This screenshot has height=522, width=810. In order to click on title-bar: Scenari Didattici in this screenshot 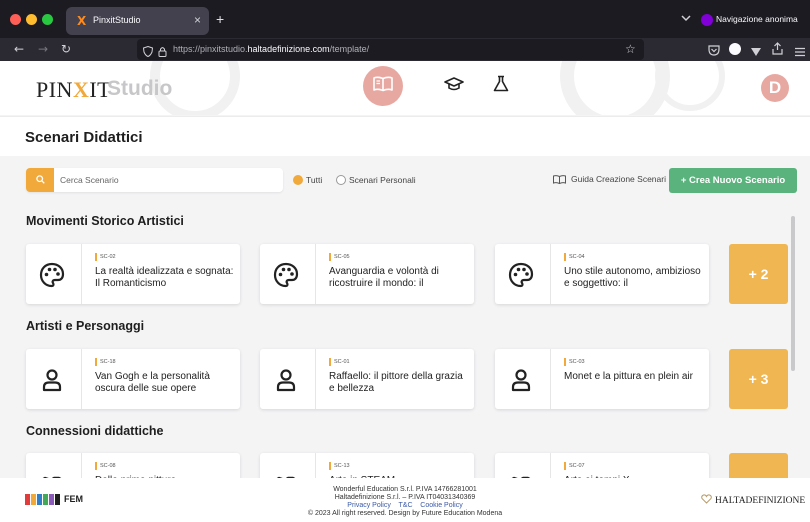, I will do `click(405, 136)`.